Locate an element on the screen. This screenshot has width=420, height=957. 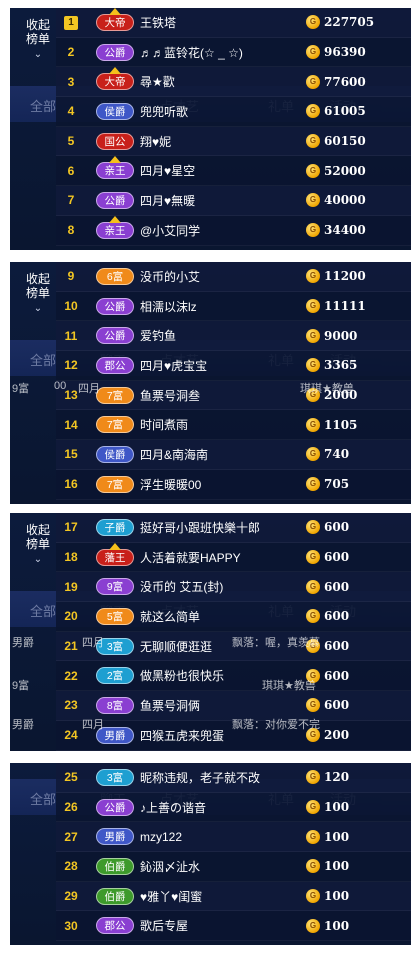
rank-number: 28 is located at coordinates (71, 866).